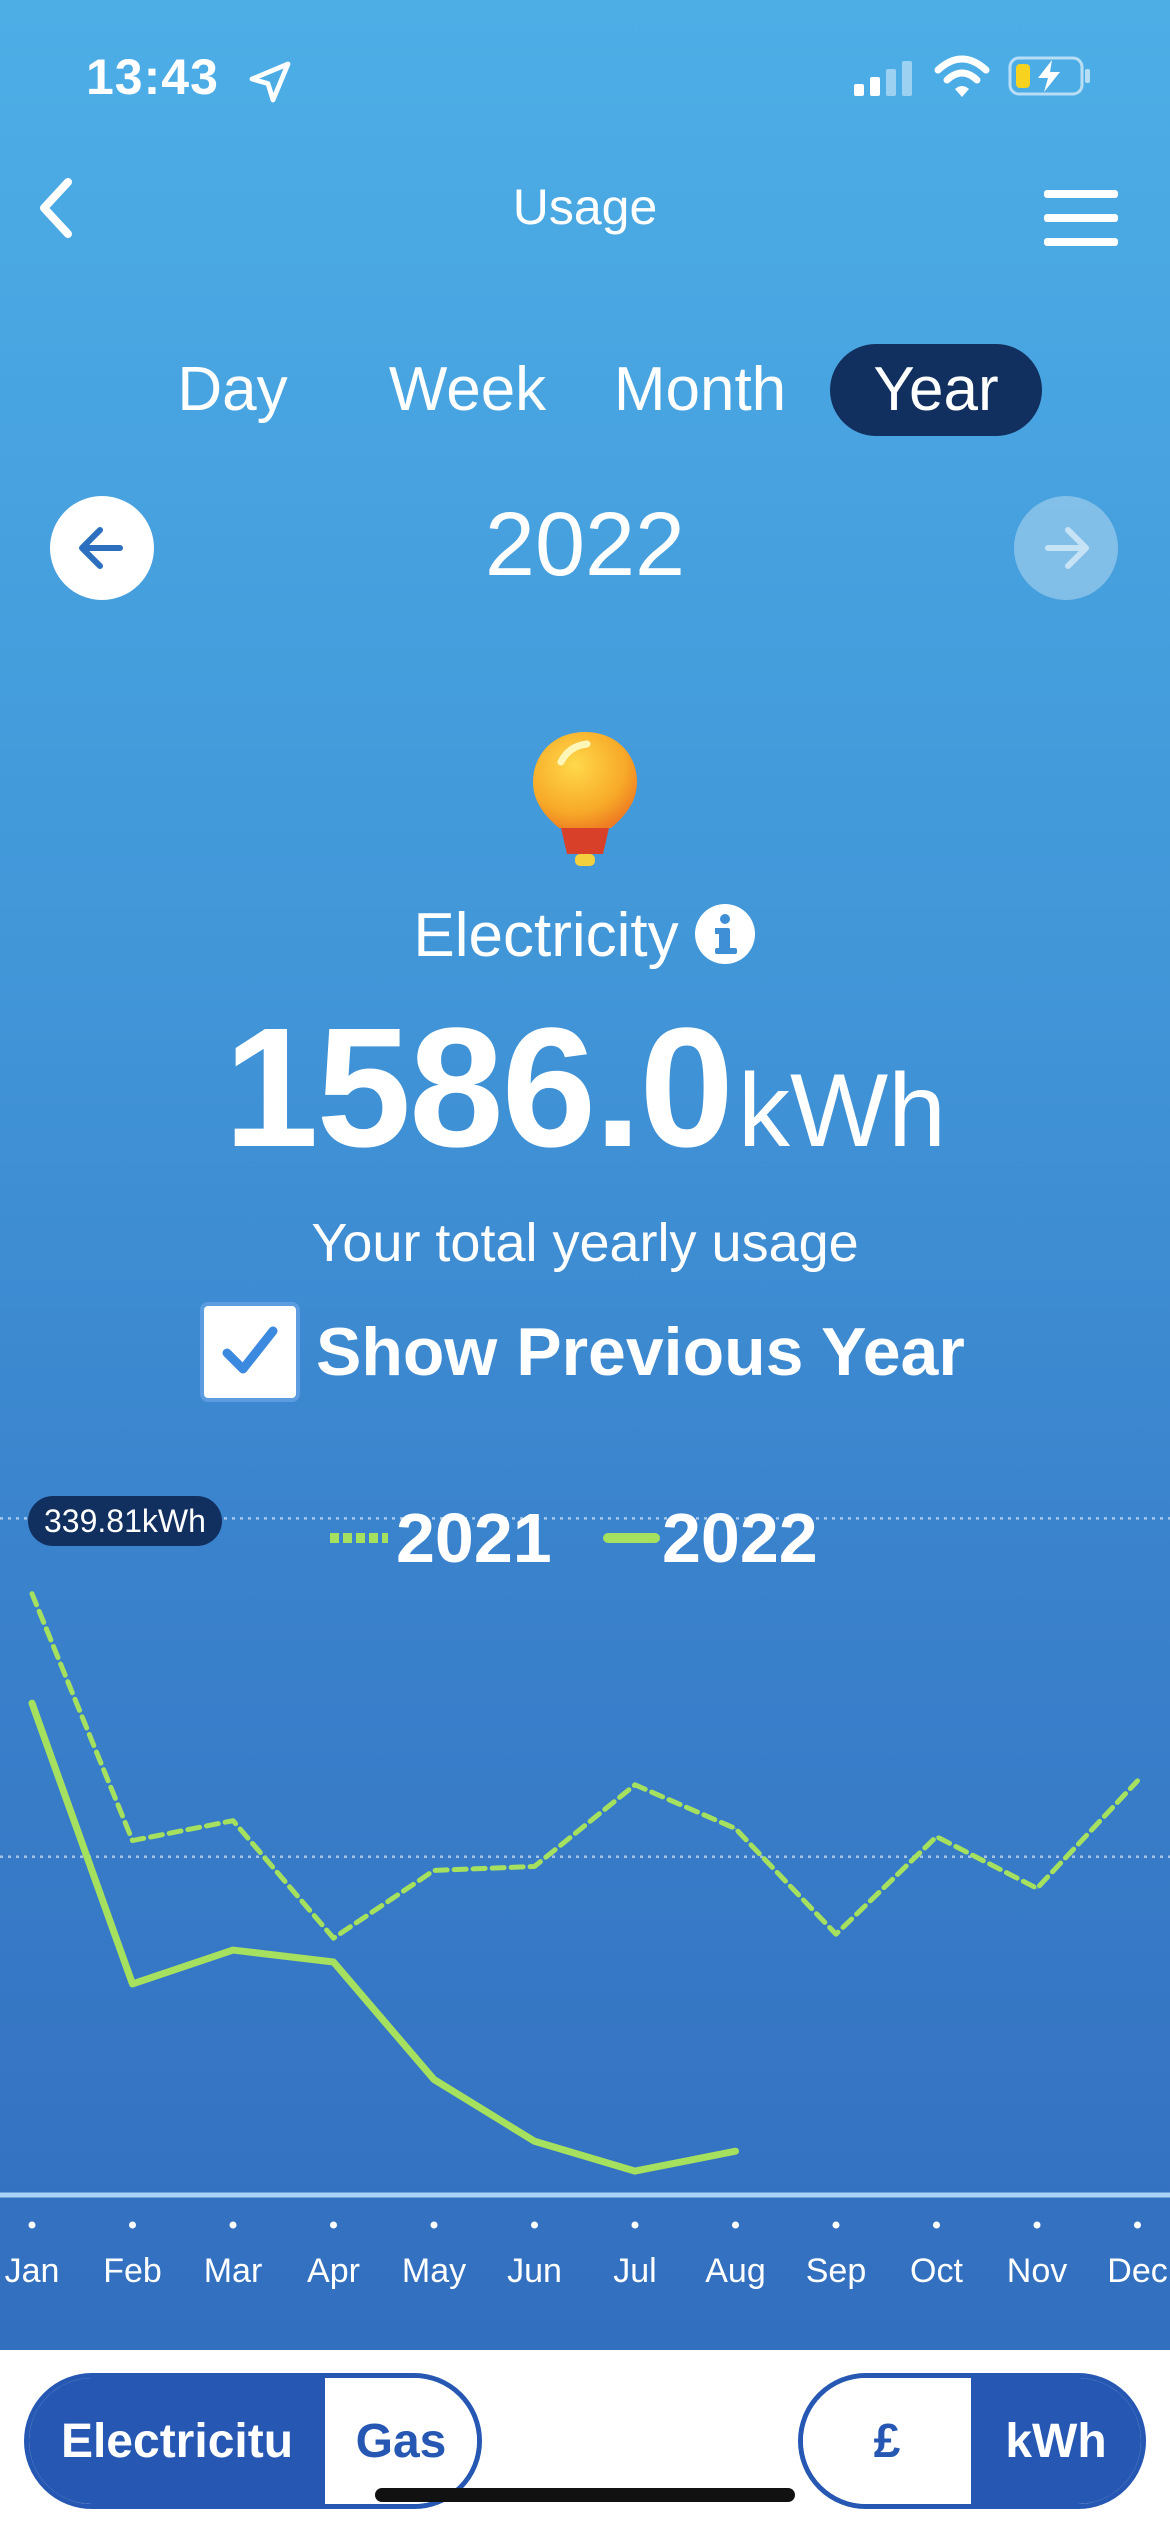 Image resolution: width=1170 pixels, height=2532 pixels. What do you see at coordinates (125, 1521) in the screenshot?
I see `chart-tooltip: 339.81kWh` at bounding box center [125, 1521].